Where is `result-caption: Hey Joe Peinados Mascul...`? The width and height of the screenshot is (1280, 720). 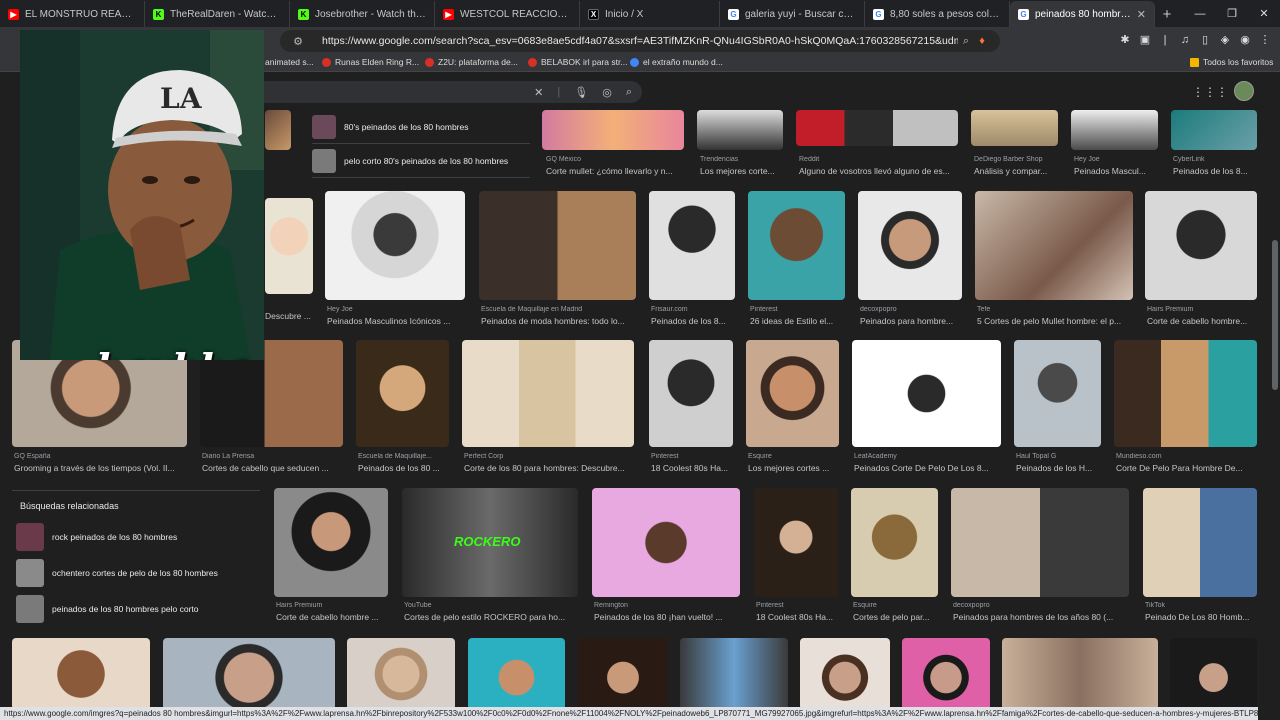
result-caption: Hey Joe Peinados Mascul... is located at coordinates (1119, 166).